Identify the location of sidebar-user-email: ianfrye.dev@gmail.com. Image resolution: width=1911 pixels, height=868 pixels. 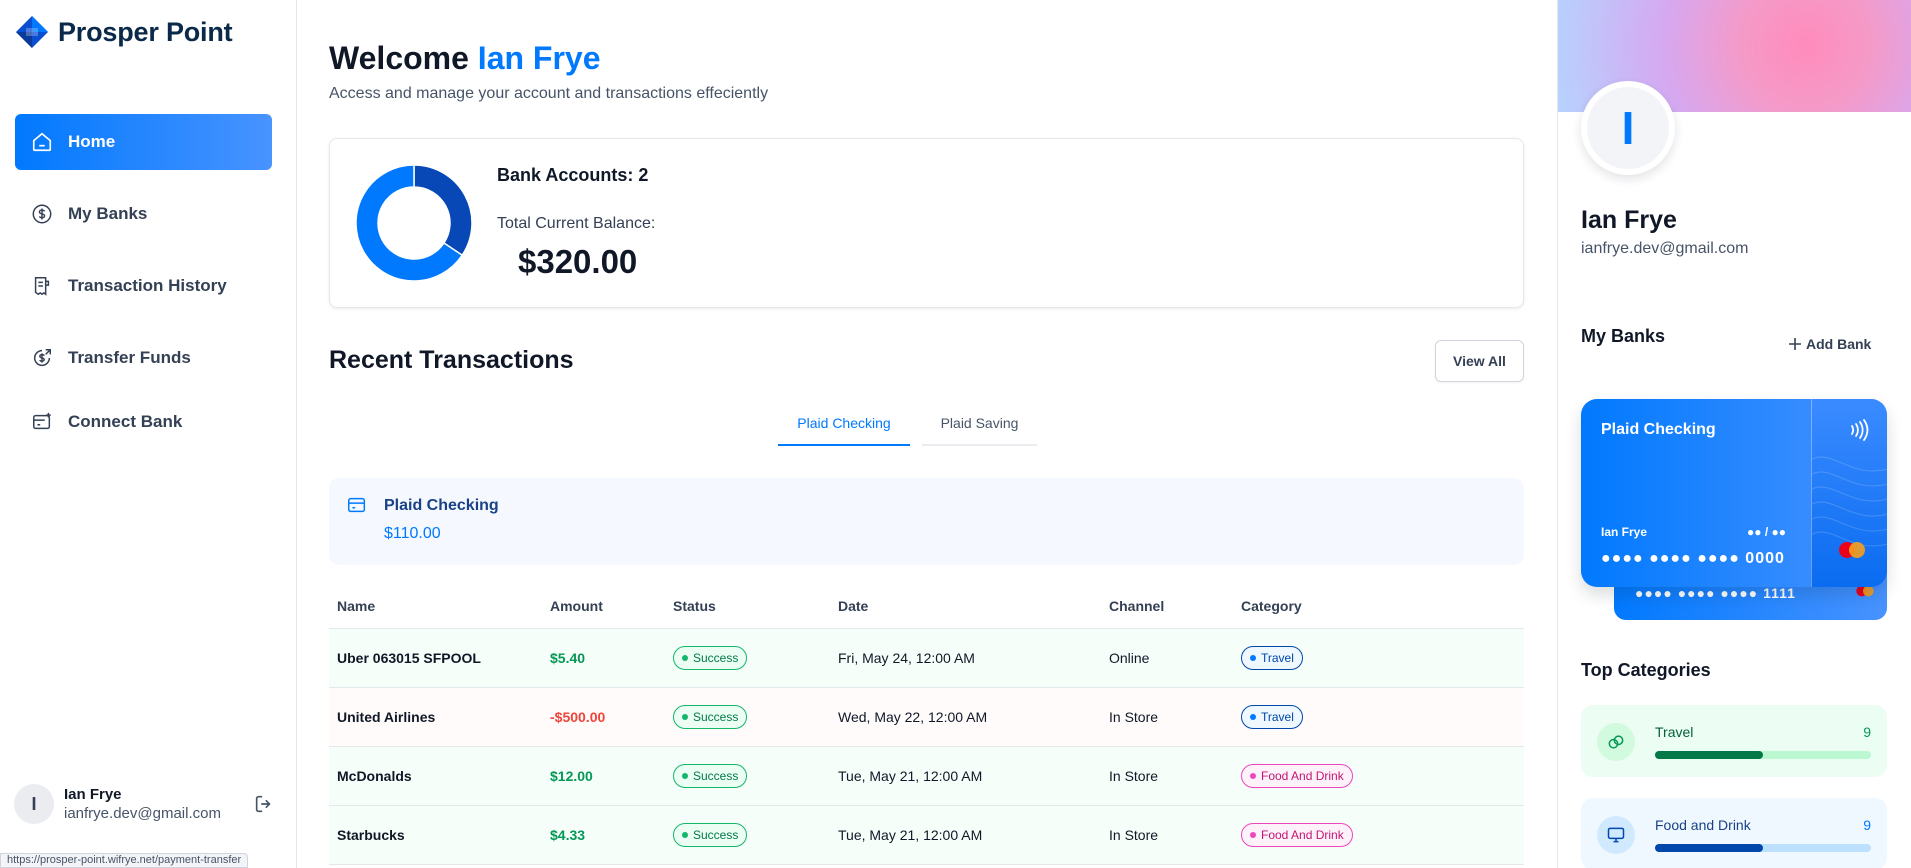
(142, 813).